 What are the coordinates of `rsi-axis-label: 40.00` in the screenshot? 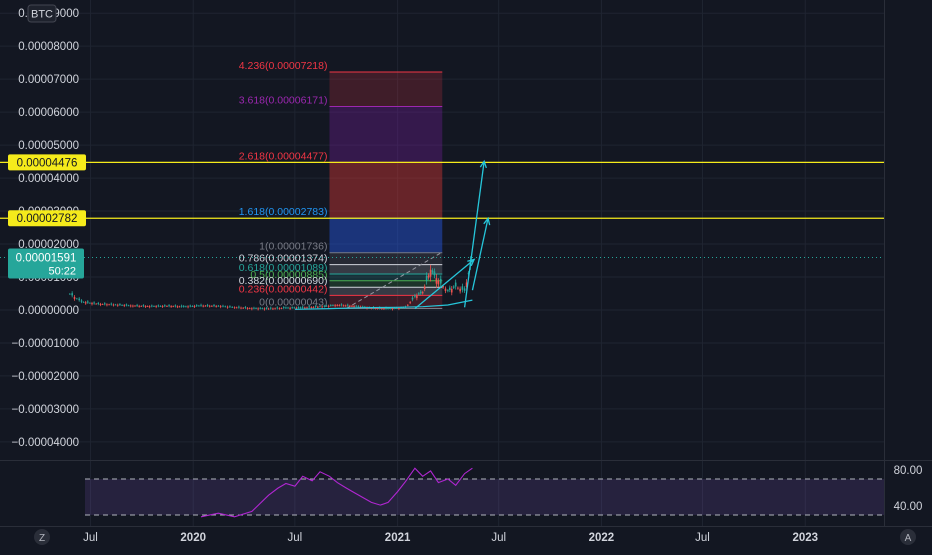 It's located at (908, 507).